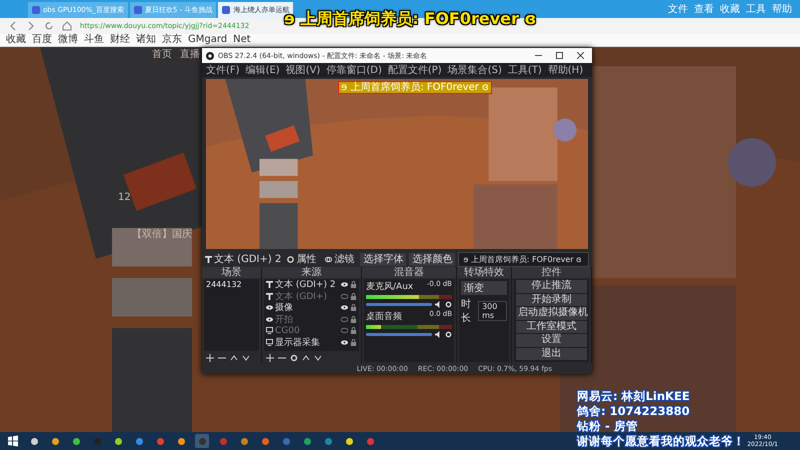  What do you see at coordinates (13, 441) in the screenshot?
I see `windows-logo-icon` at bounding box center [13, 441].